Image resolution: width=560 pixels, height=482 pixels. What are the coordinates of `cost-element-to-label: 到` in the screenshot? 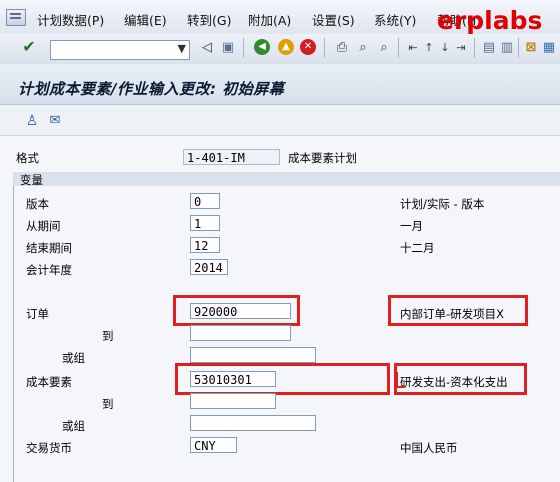 It's located at (108, 404).